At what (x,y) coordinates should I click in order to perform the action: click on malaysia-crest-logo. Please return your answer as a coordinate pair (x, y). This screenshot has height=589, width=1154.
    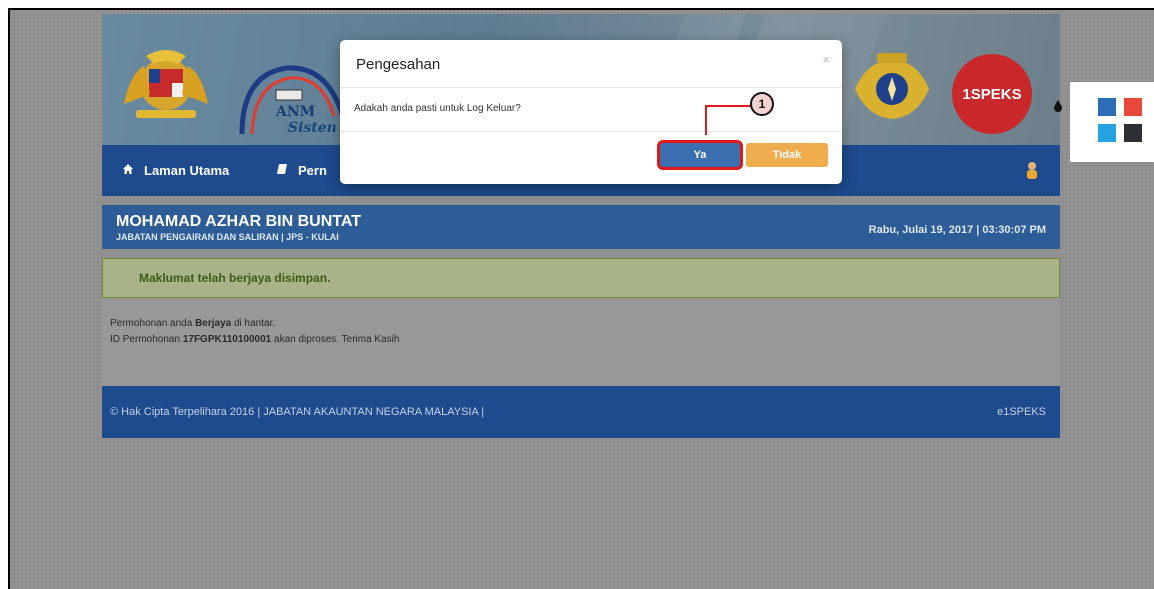
    Looking at the image, I should click on (166, 84).